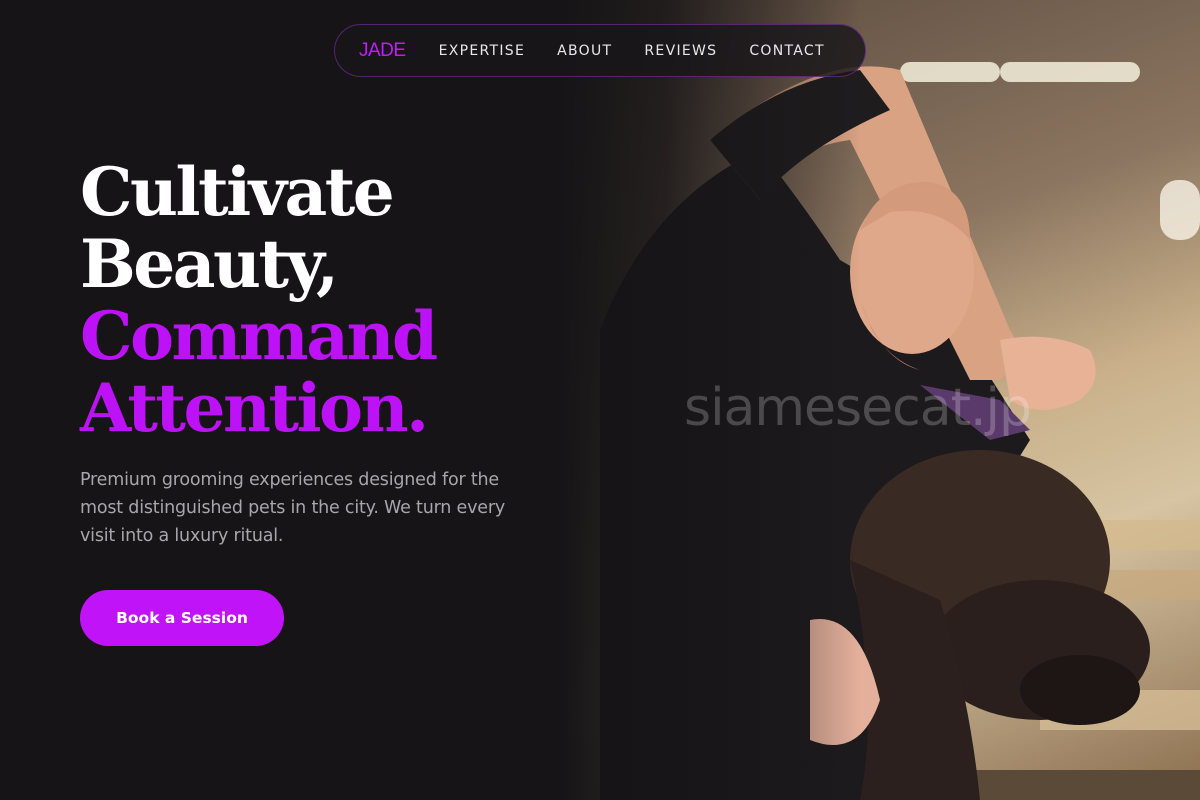 The image size is (1200, 800). I want to click on nav-link-reviews: REVIEWS, so click(680, 51).